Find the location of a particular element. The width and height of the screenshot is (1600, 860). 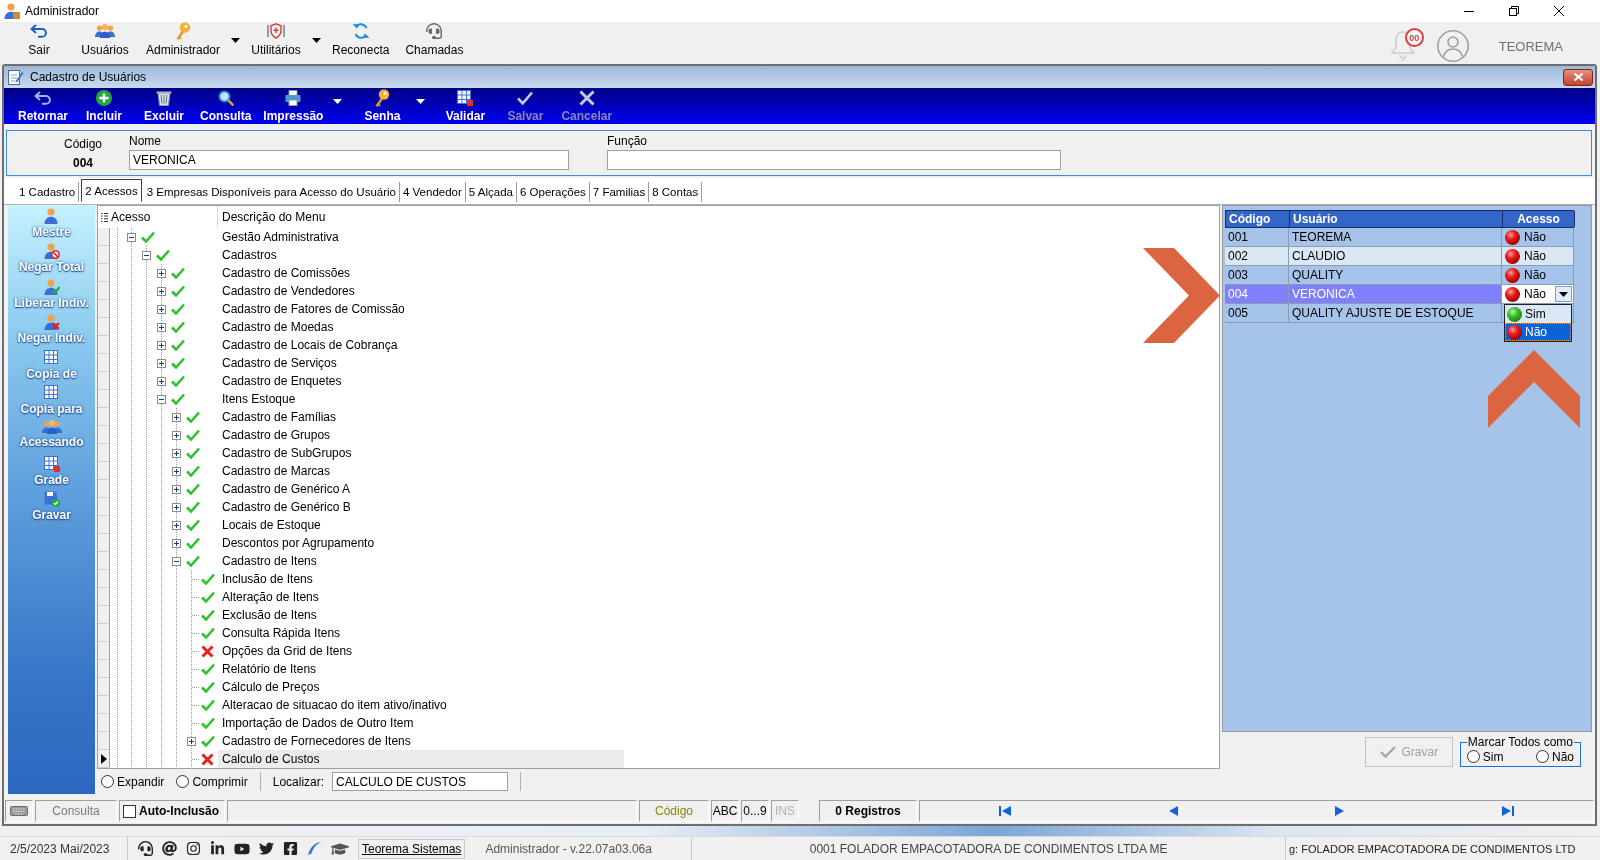

menu-item: Cadastro de Vendedores is located at coordinates (421, 291).